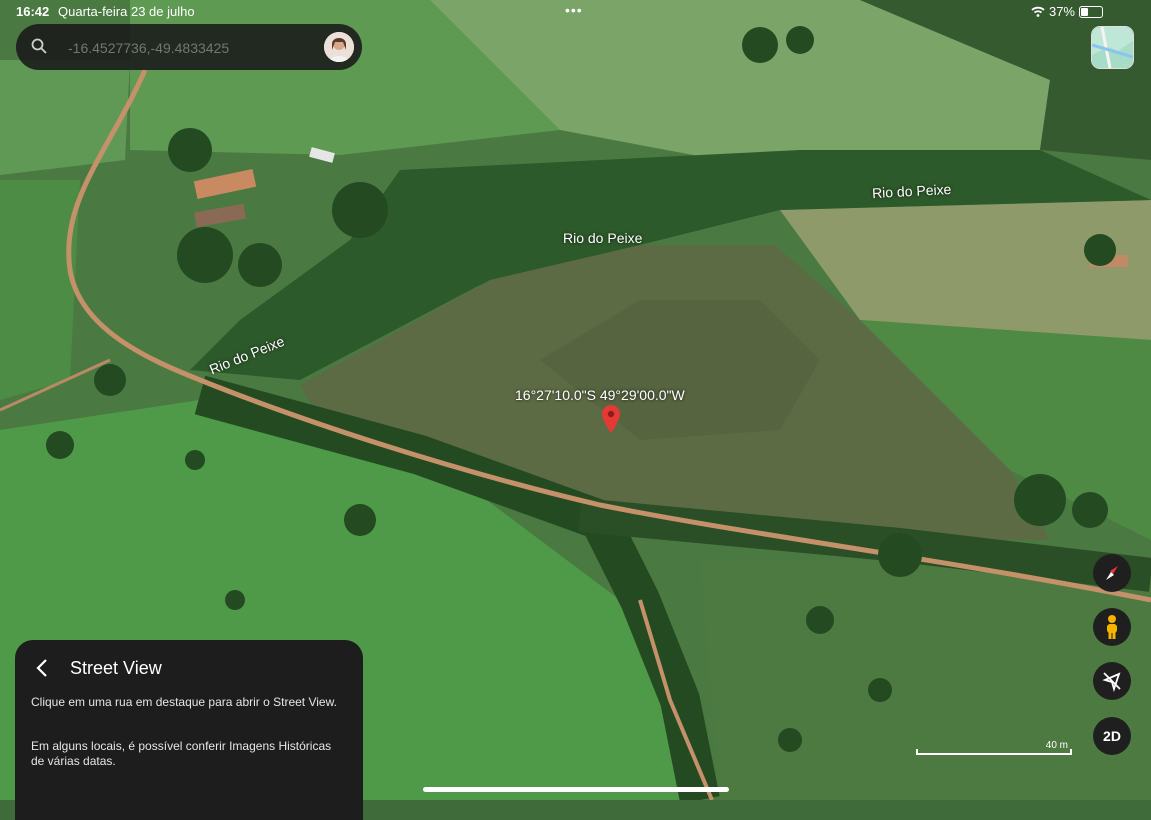  What do you see at coordinates (600, 395) in the screenshot?
I see `pin-coordinates-label: 16°27'10.0"S 49°29'00.0"W` at bounding box center [600, 395].